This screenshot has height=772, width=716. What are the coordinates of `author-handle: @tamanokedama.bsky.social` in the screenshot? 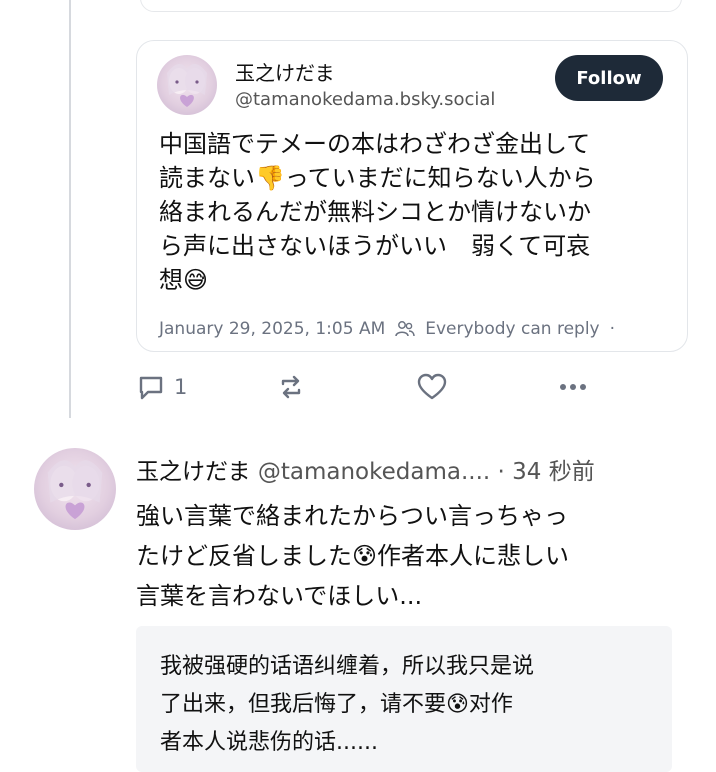 It's located at (365, 99).